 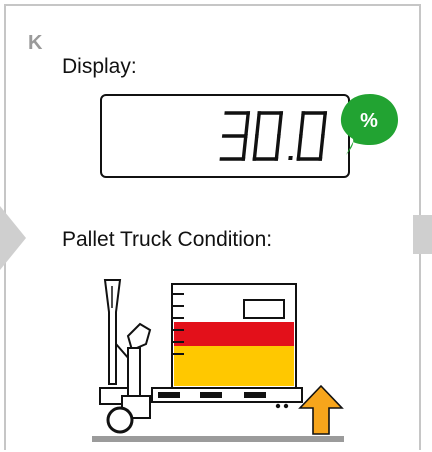 I want to click on condition-label: Pallet Truck Condition:, so click(x=167, y=239).